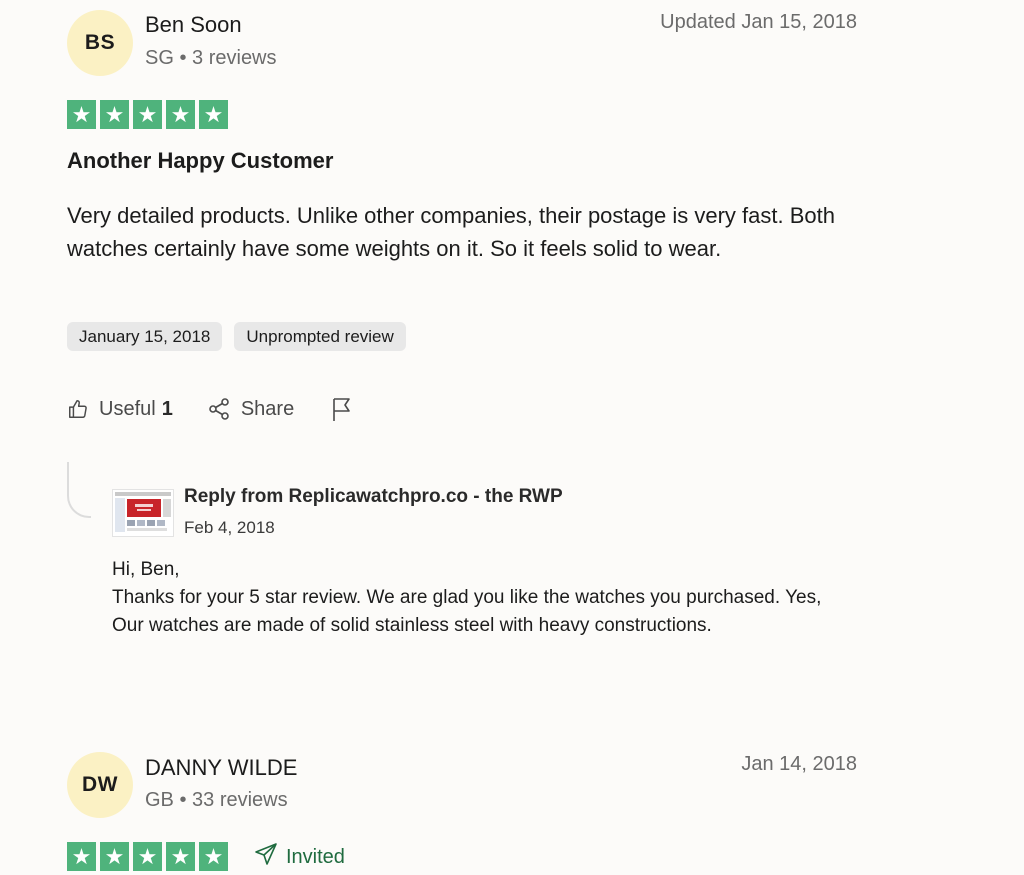 The image size is (1024, 875). I want to click on share-icon, so click(219, 409).